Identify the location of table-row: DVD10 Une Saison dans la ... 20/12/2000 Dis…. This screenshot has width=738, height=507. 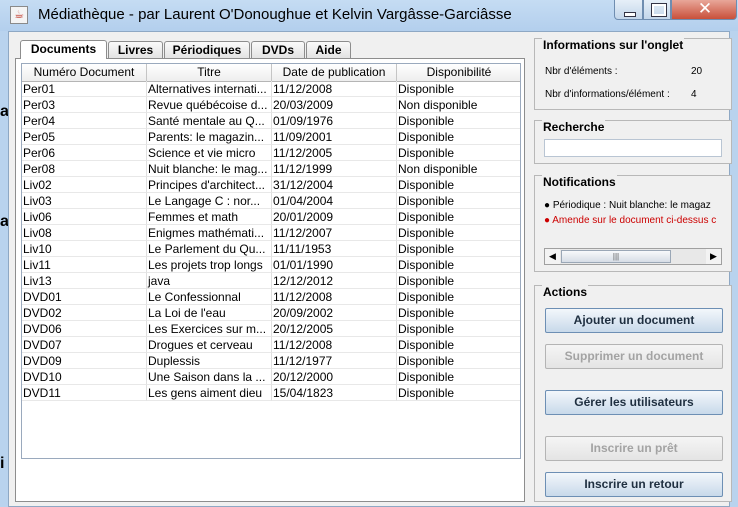
(271, 377).